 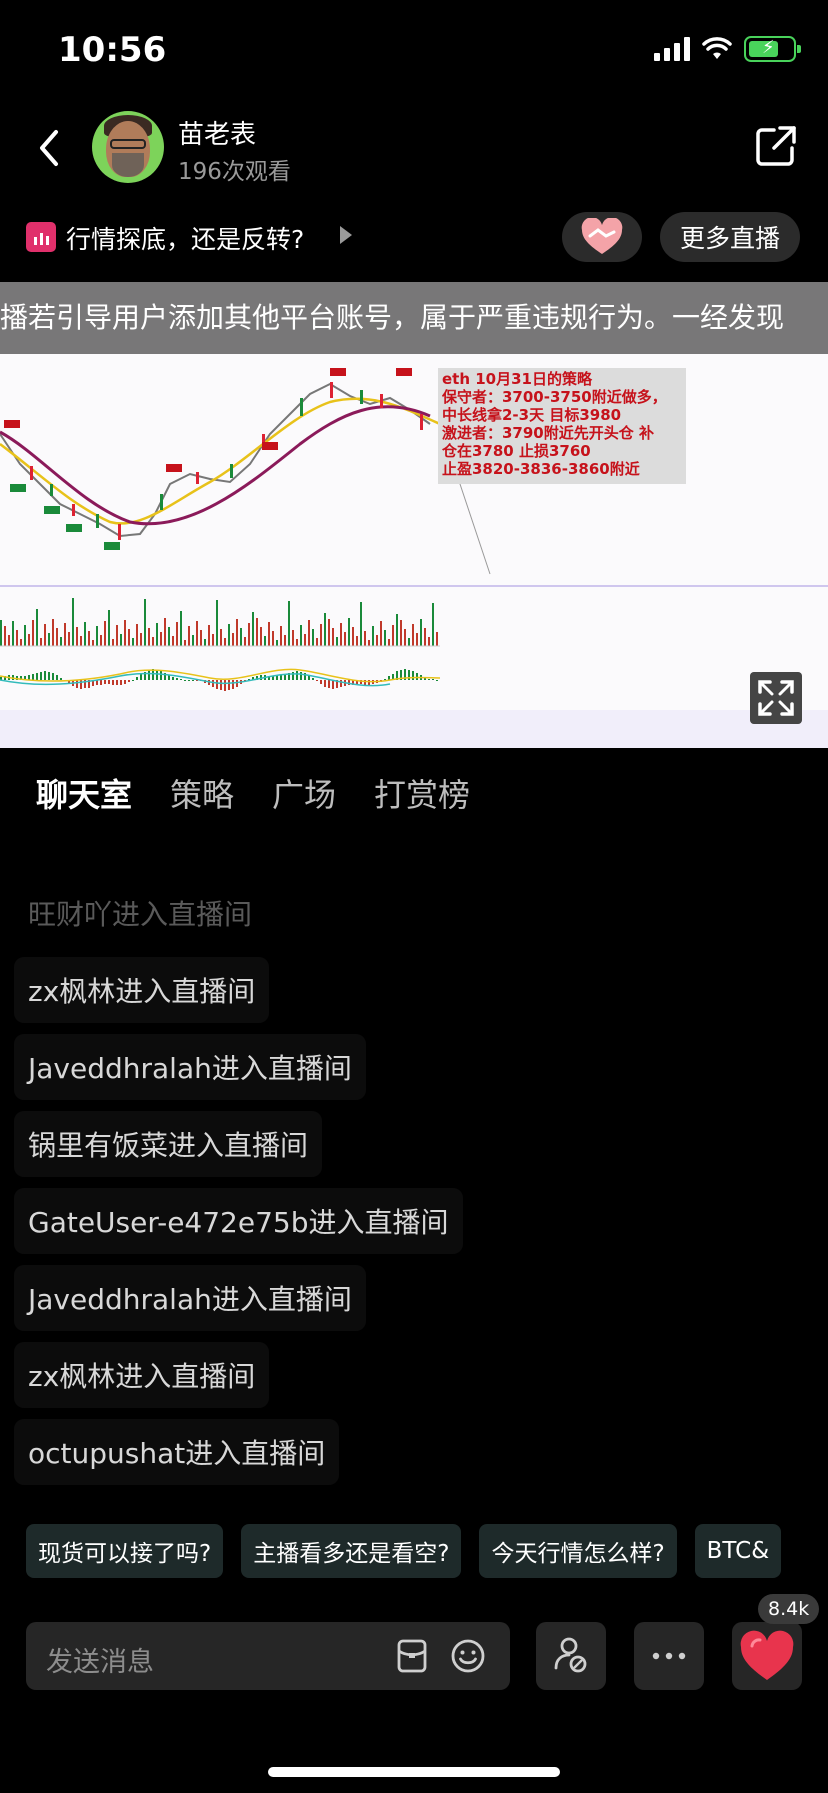 What do you see at coordinates (422, 793) in the screenshot?
I see `tab-tip-ranking: 打赏榜` at bounding box center [422, 793].